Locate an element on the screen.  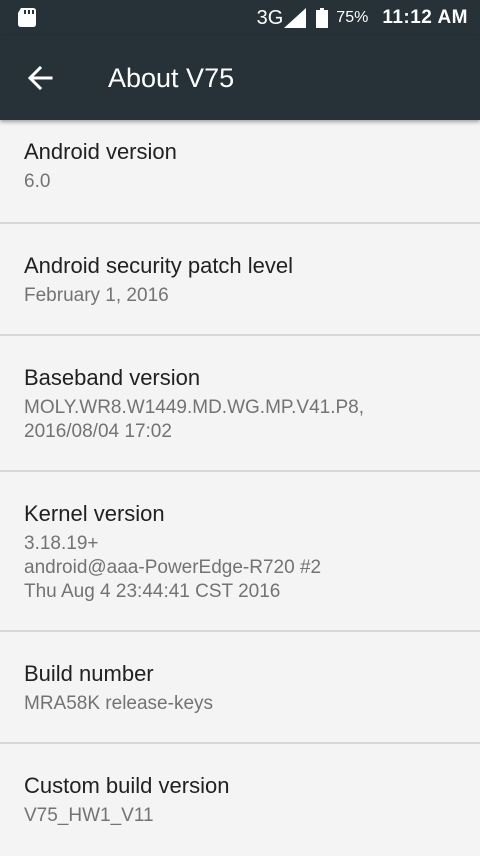
item-title: Android security patch level is located at coordinates (159, 265).